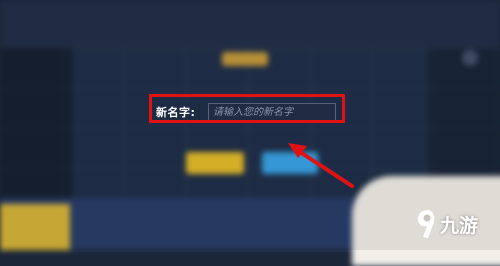 The height and width of the screenshot is (266, 500). What do you see at coordinates (426, 224) in the screenshot?
I see `nine-game-logo-icon` at bounding box center [426, 224].